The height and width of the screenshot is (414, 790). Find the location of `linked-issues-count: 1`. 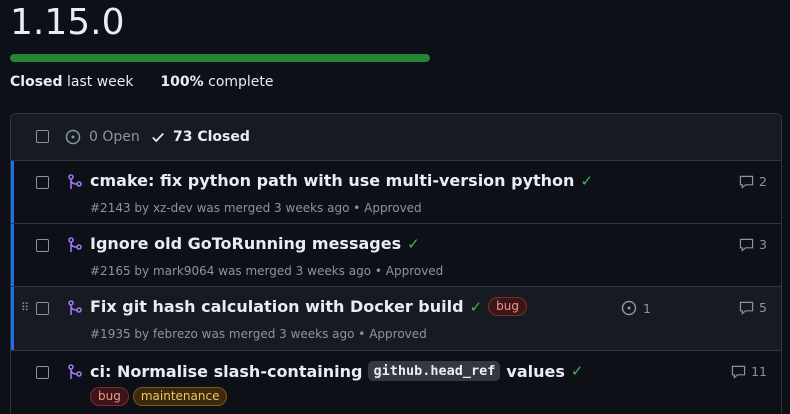

linked-issues-count: 1 is located at coordinates (647, 308).